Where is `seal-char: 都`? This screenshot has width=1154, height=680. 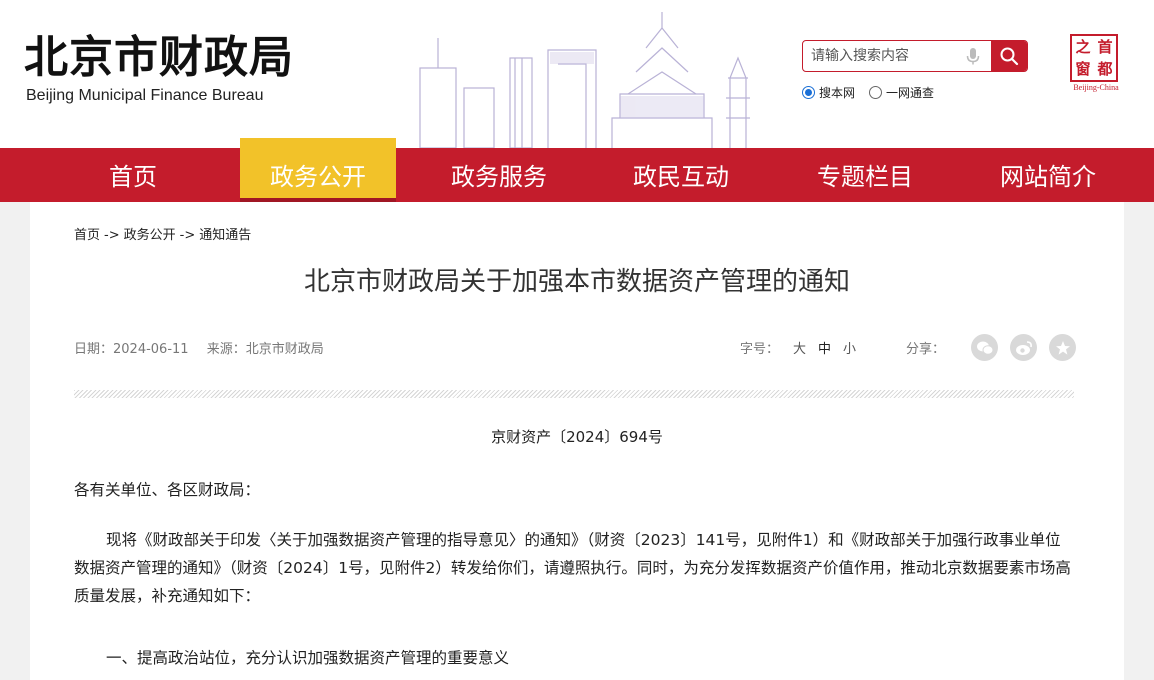 seal-char: 都 is located at coordinates (1105, 69).